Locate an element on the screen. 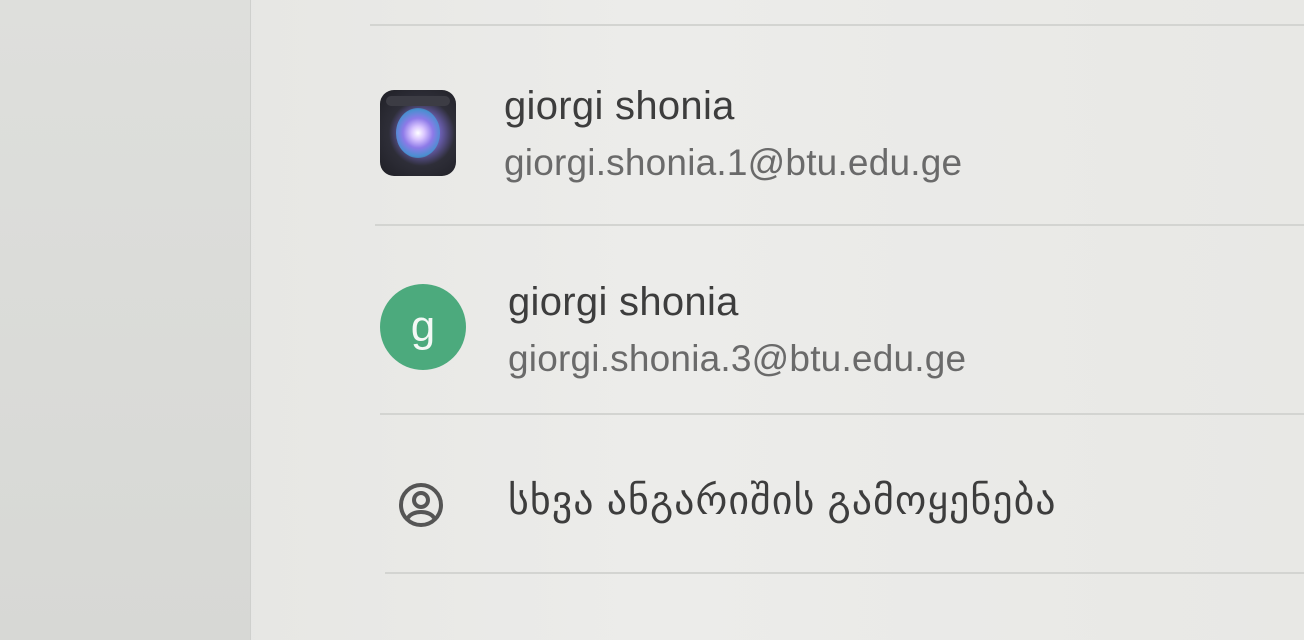 This screenshot has height=640, width=1304. avatar: g is located at coordinates (423, 327).